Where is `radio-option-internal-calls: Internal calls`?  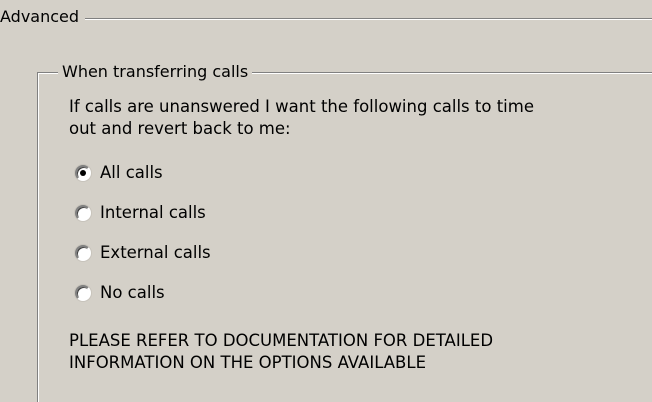
radio-option-internal-calls: Internal calls is located at coordinates (140, 213).